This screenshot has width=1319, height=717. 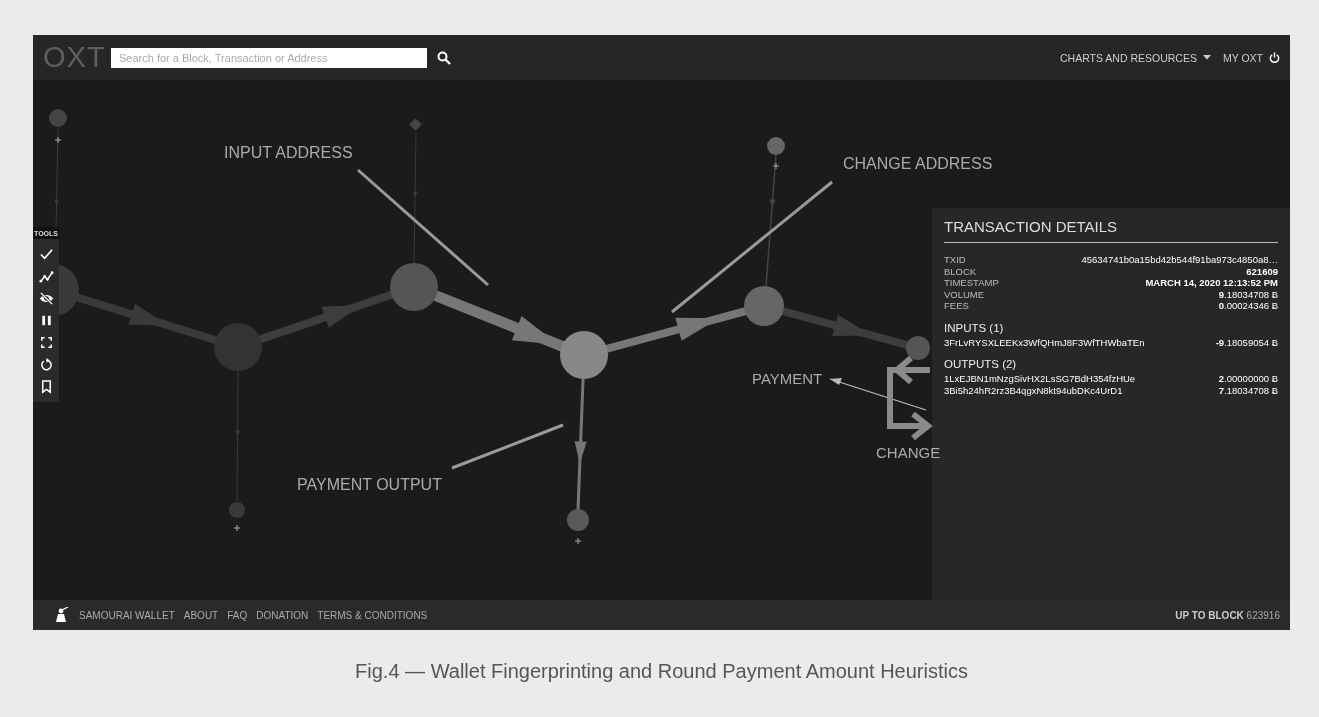 I want to click on address-link: 3FrLvRYSXLEEKx3WfQHmJ8F3WfTHWbaTEn, so click(x=1044, y=342).